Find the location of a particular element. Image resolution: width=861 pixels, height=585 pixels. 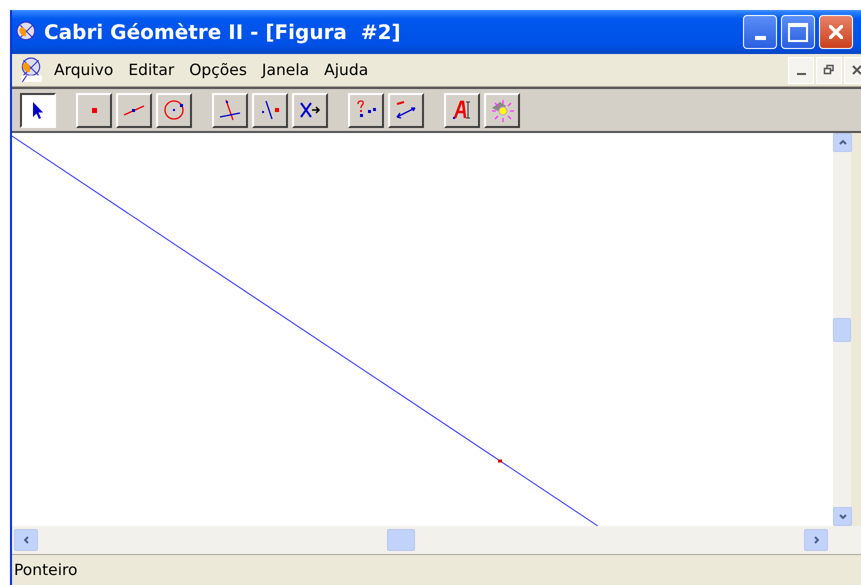

menu-item: Editar is located at coordinates (154, 70).